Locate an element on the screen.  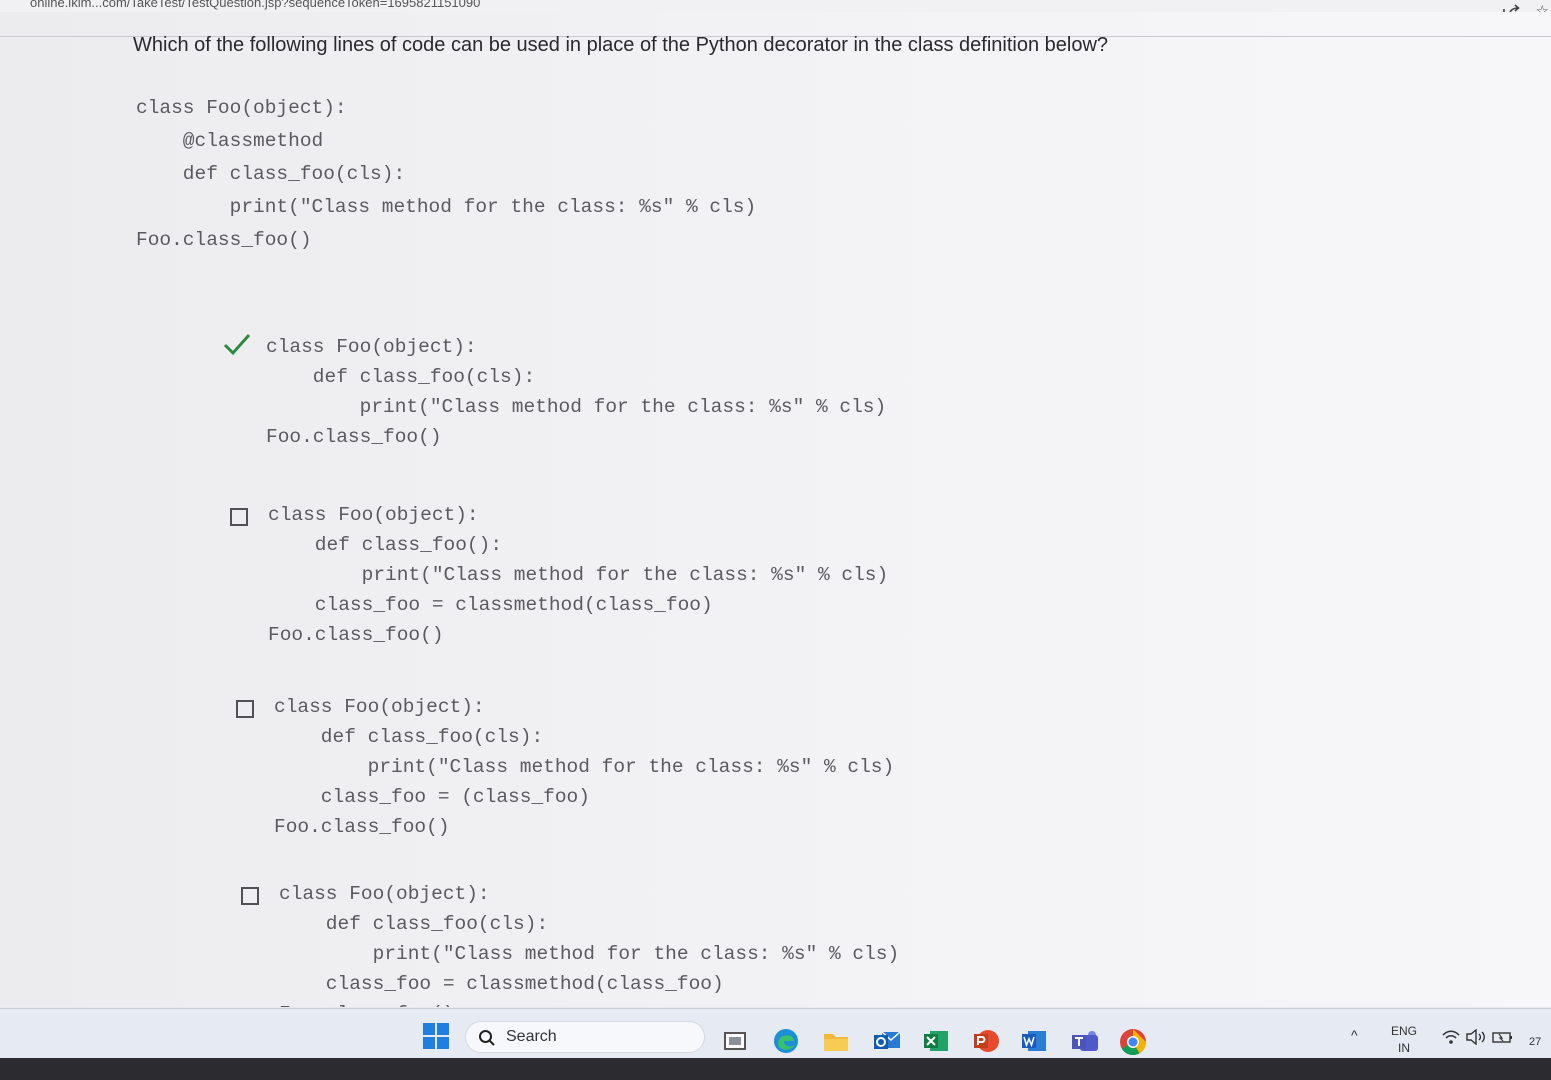
system-tray: ^ ENG IN 27 is located at coordinates (1451, 1041).